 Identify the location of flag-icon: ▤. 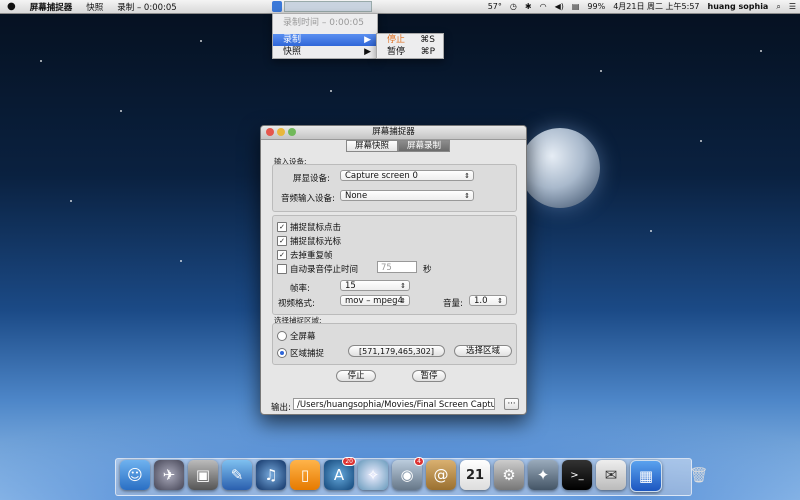
(576, 6).